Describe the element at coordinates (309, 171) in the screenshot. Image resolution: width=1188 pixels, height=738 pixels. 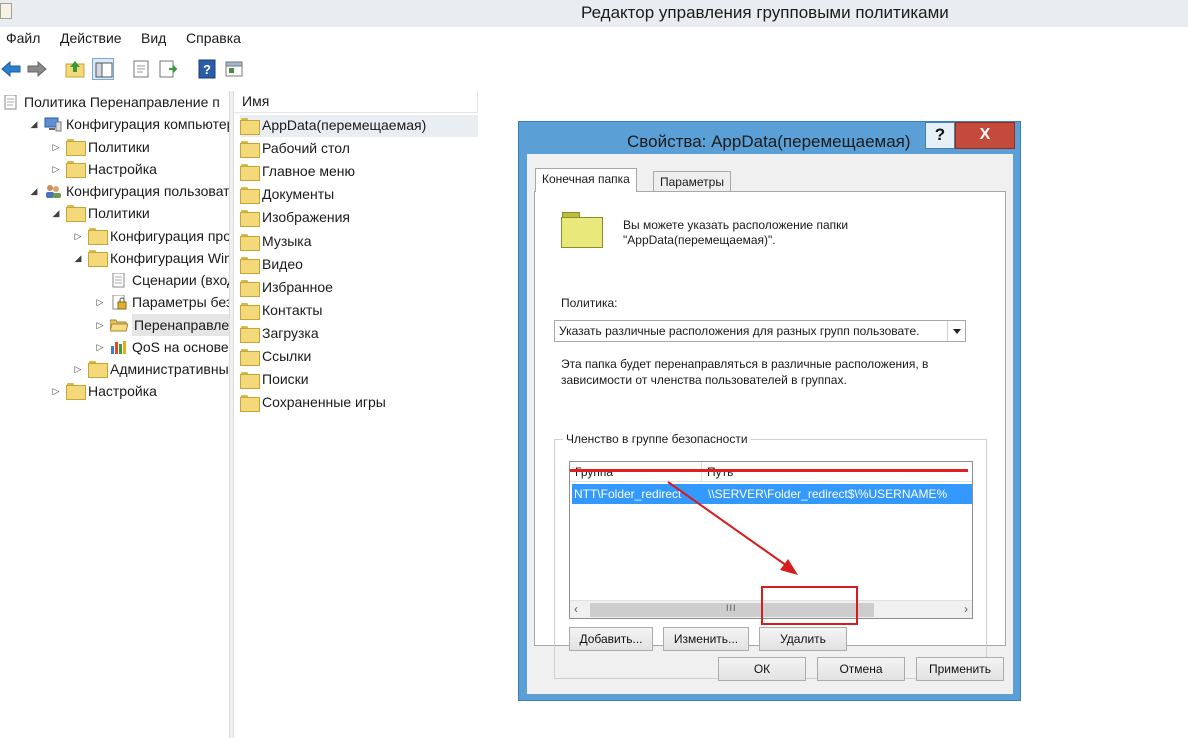
I see `list-item-label: Главное меню` at that location.